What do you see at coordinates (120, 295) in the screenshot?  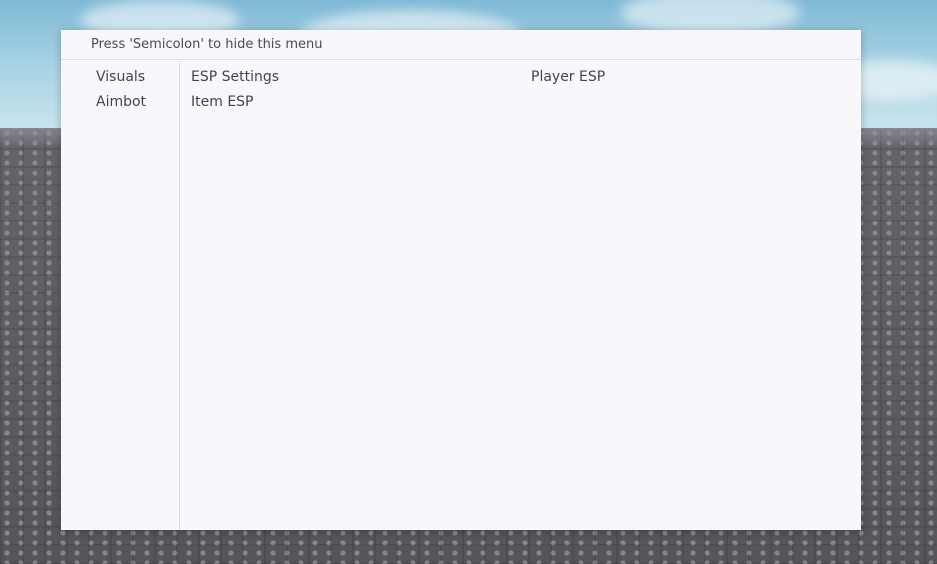 I see `menu-sidebar: Visuals Aimbot` at bounding box center [120, 295].